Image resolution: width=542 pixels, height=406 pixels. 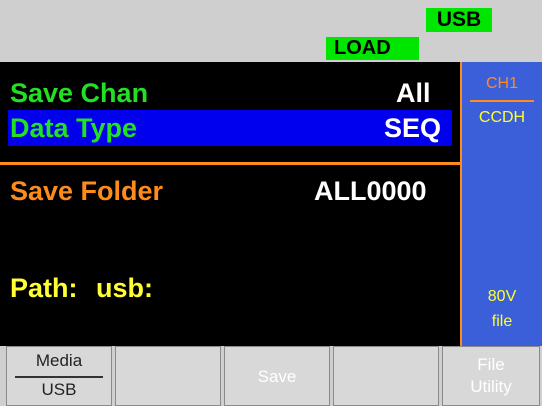 What do you see at coordinates (491, 376) in the screenshot?
I see `file-utility-softkey: File Utility` at bounding box center [491, 376].